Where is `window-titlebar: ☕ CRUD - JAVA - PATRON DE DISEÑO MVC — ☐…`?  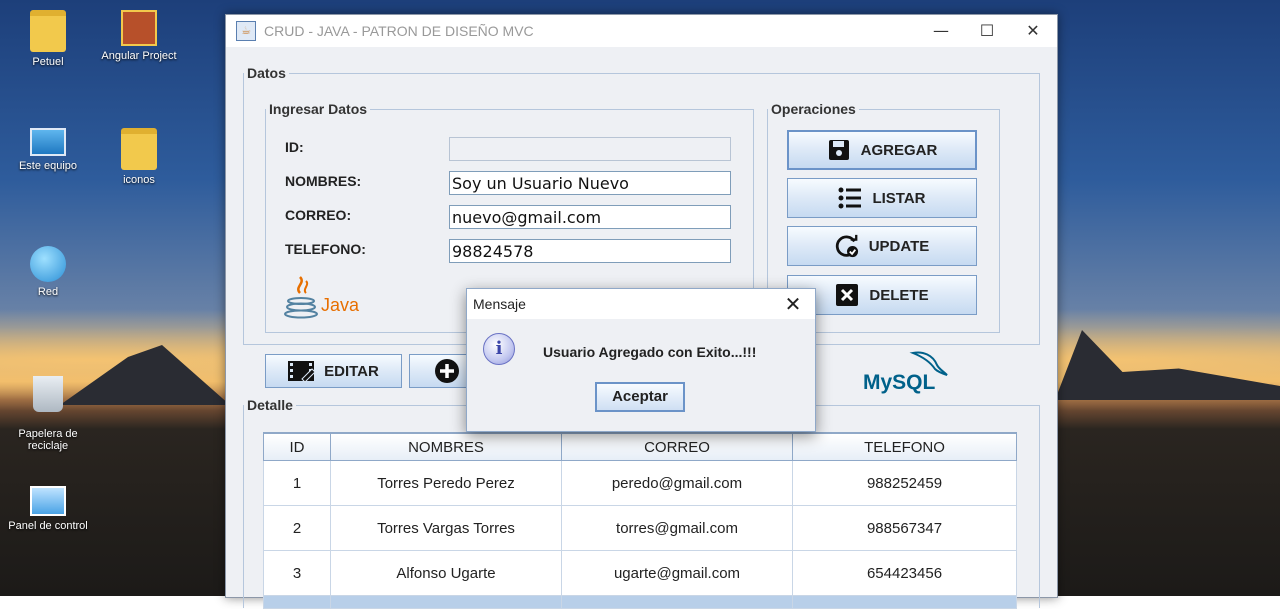
window-titlebar: ☕ CRUD - JAVA - PATRON DE DISEÑO MVC — ☐… is located at coordinates (641, 31).